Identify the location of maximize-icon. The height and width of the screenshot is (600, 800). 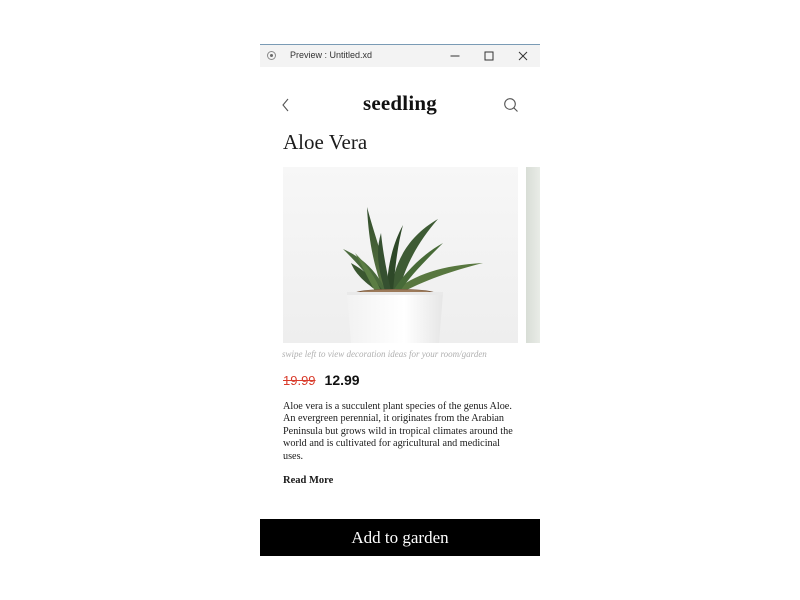
(489, 56).